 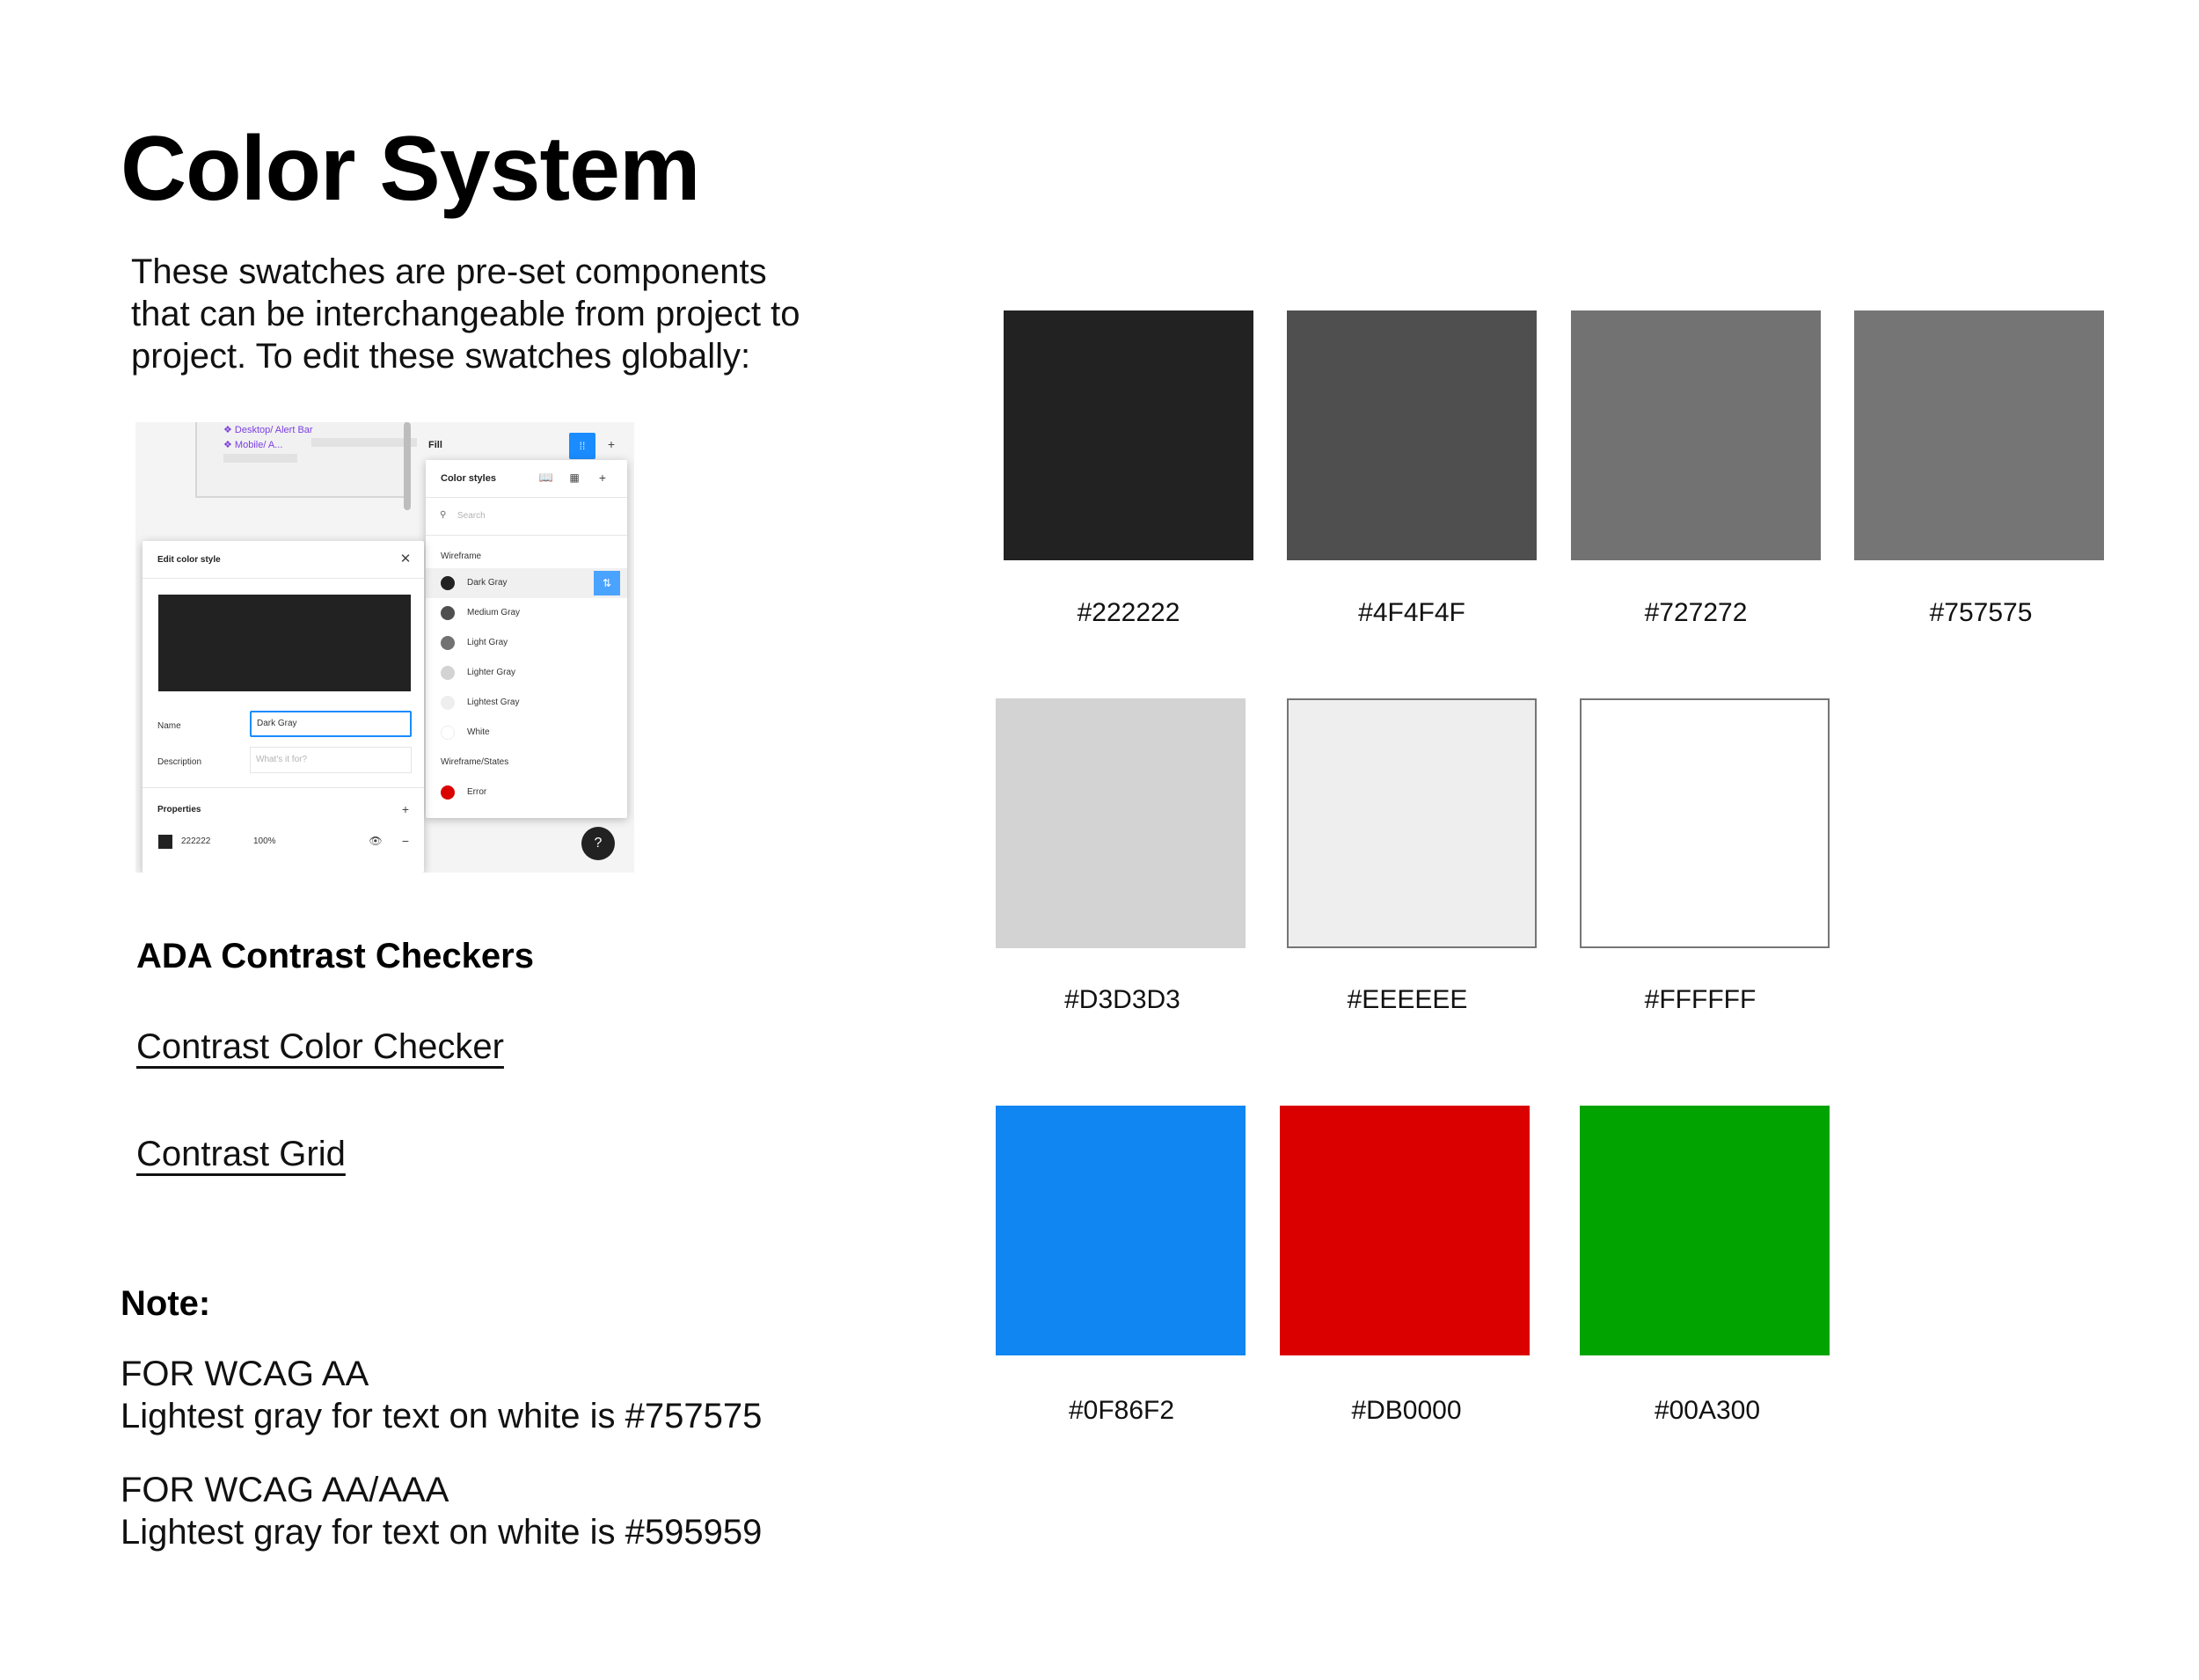 What do you see at coordinates (493, 702) in the screenshot?
I see `style-item: Lightest Gray` at bounding box center [493, 702].